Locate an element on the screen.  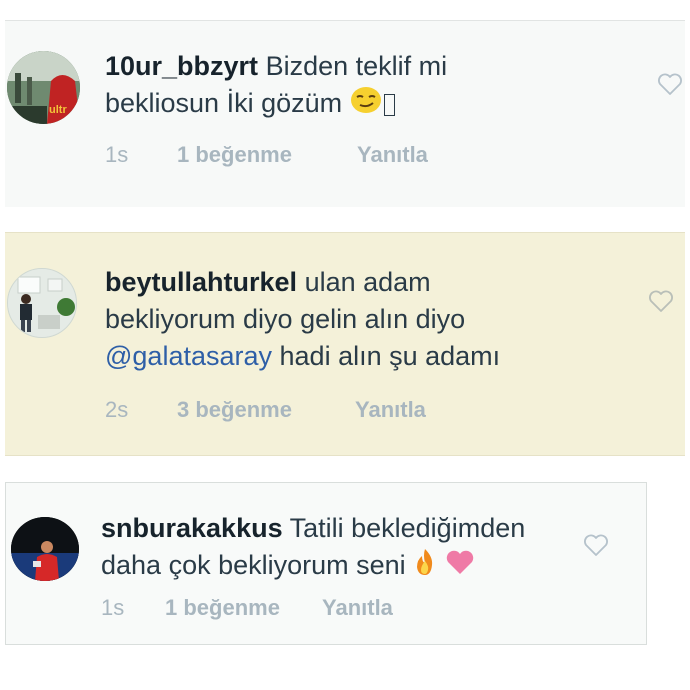
svg-text: ultr is located at coordinates (58, 110).